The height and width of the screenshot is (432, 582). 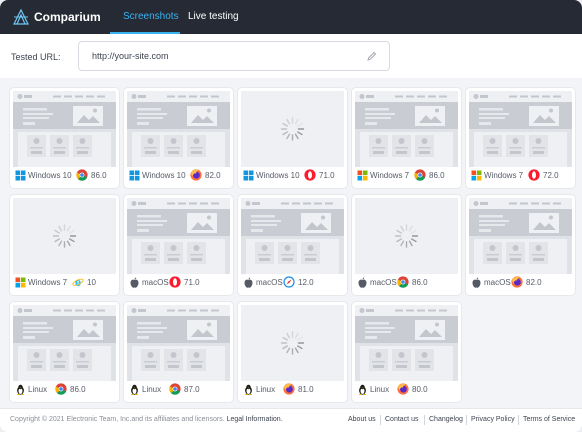 I want to click on screenshot-card: Linux 86.0, so click(x=64, y=352).